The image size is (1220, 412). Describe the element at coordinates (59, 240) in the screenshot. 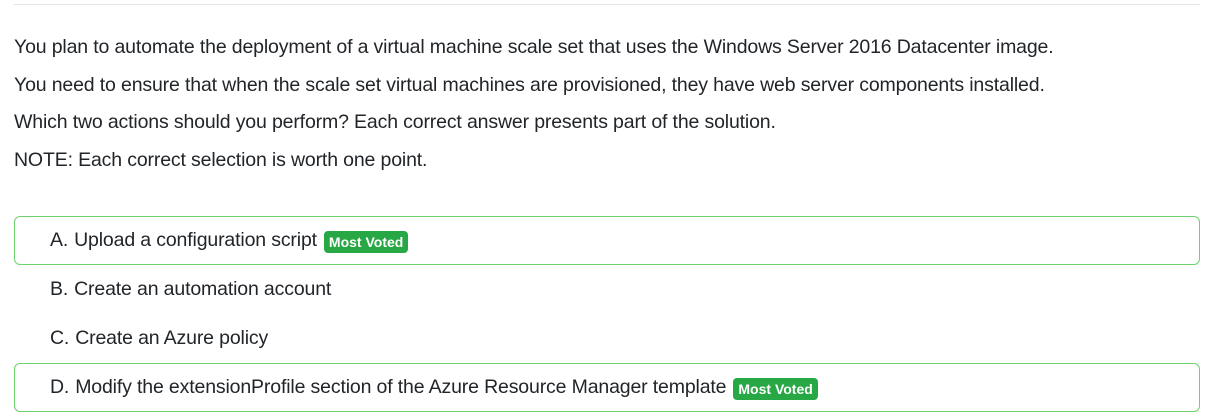

I see `choice-letter: A.` at that location.